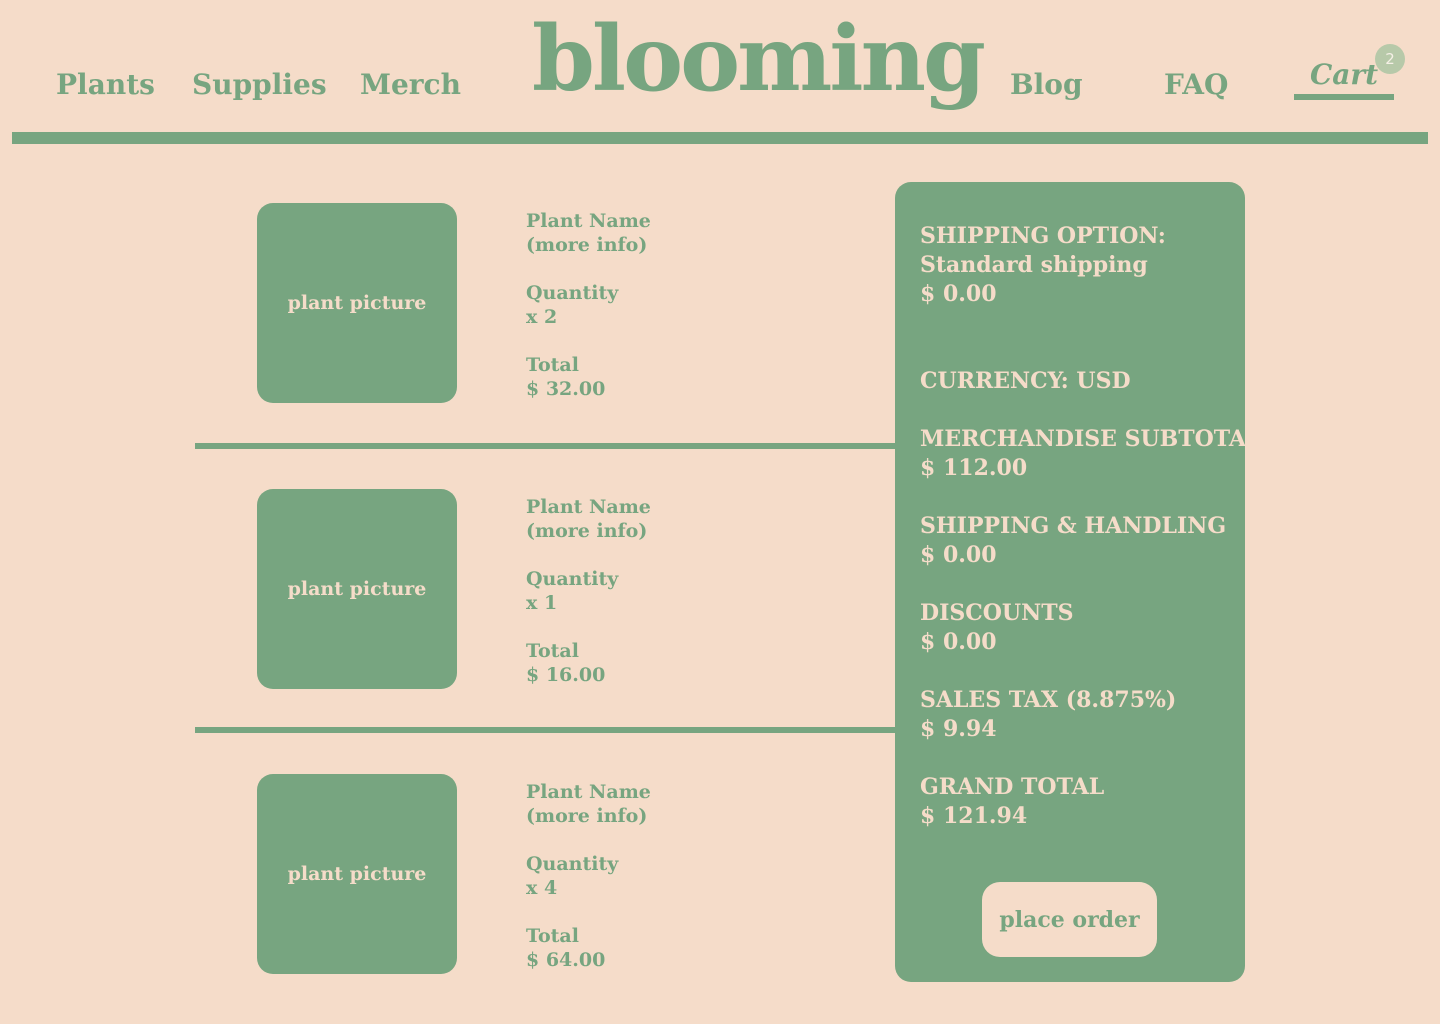 This screenshot has width=1440, height=1024. What do you see at coordinates (958, 642) in the screenshot?
I see `discounts-value: $ 0.00` at bounding box center [958, 642].